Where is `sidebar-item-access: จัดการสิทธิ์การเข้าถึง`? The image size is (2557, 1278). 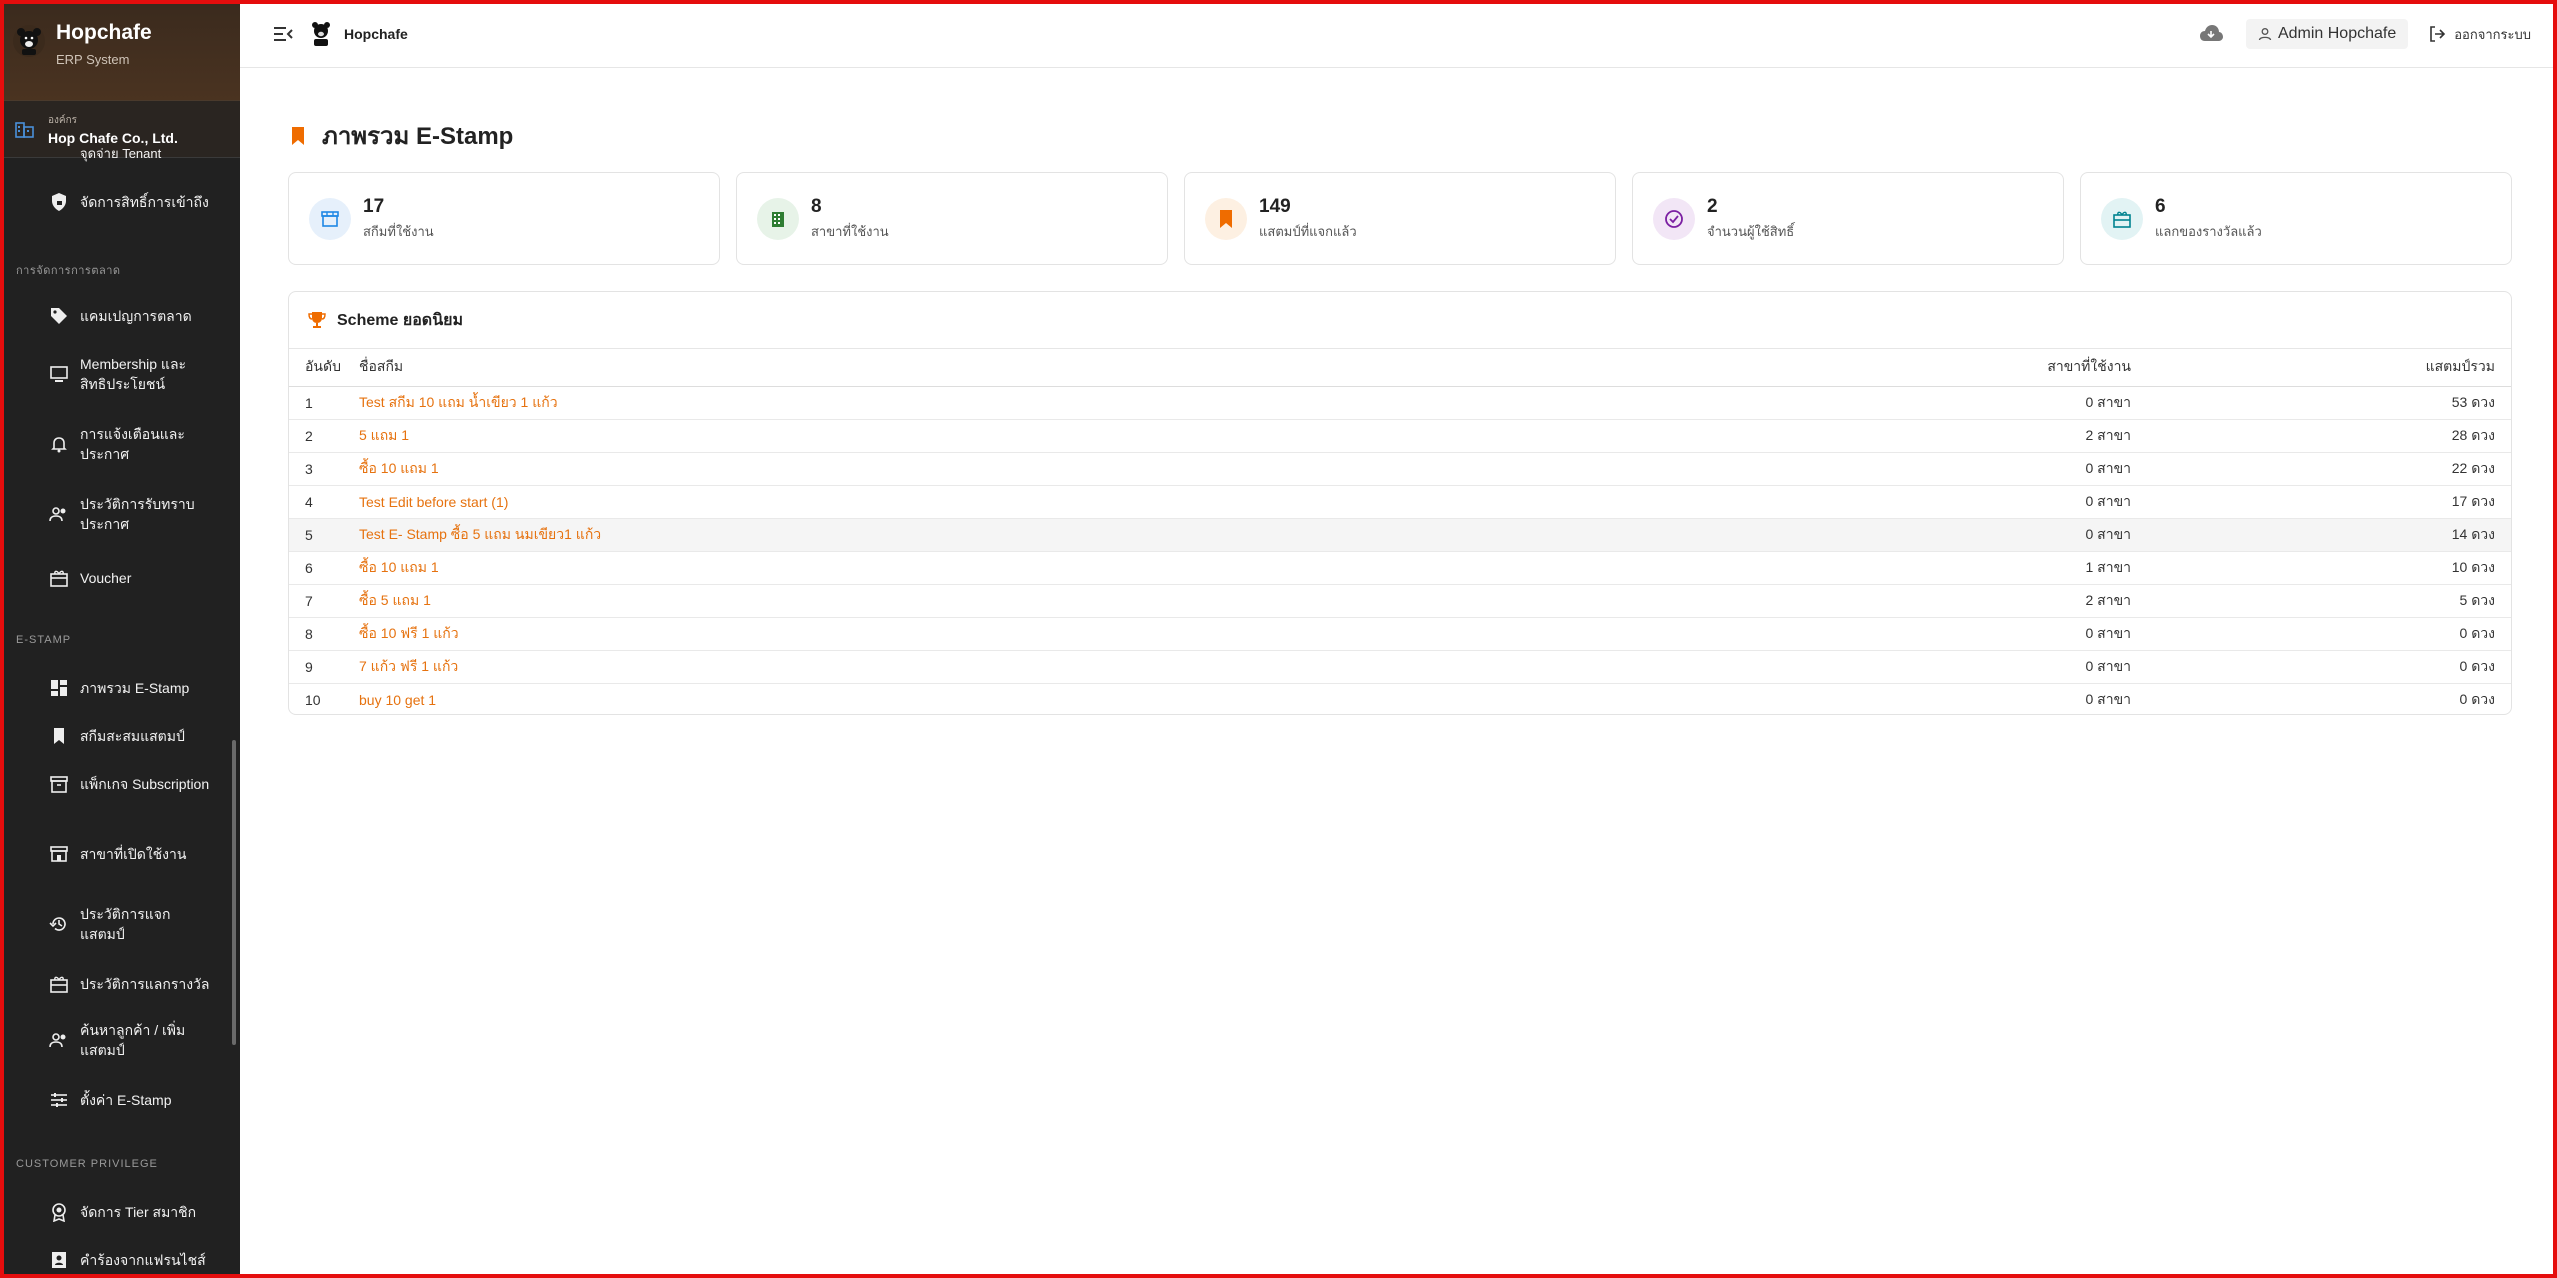 sidebar-item-access: จัดการสิทธิ์การเข้าถึง is located at coordinates (105, 202).